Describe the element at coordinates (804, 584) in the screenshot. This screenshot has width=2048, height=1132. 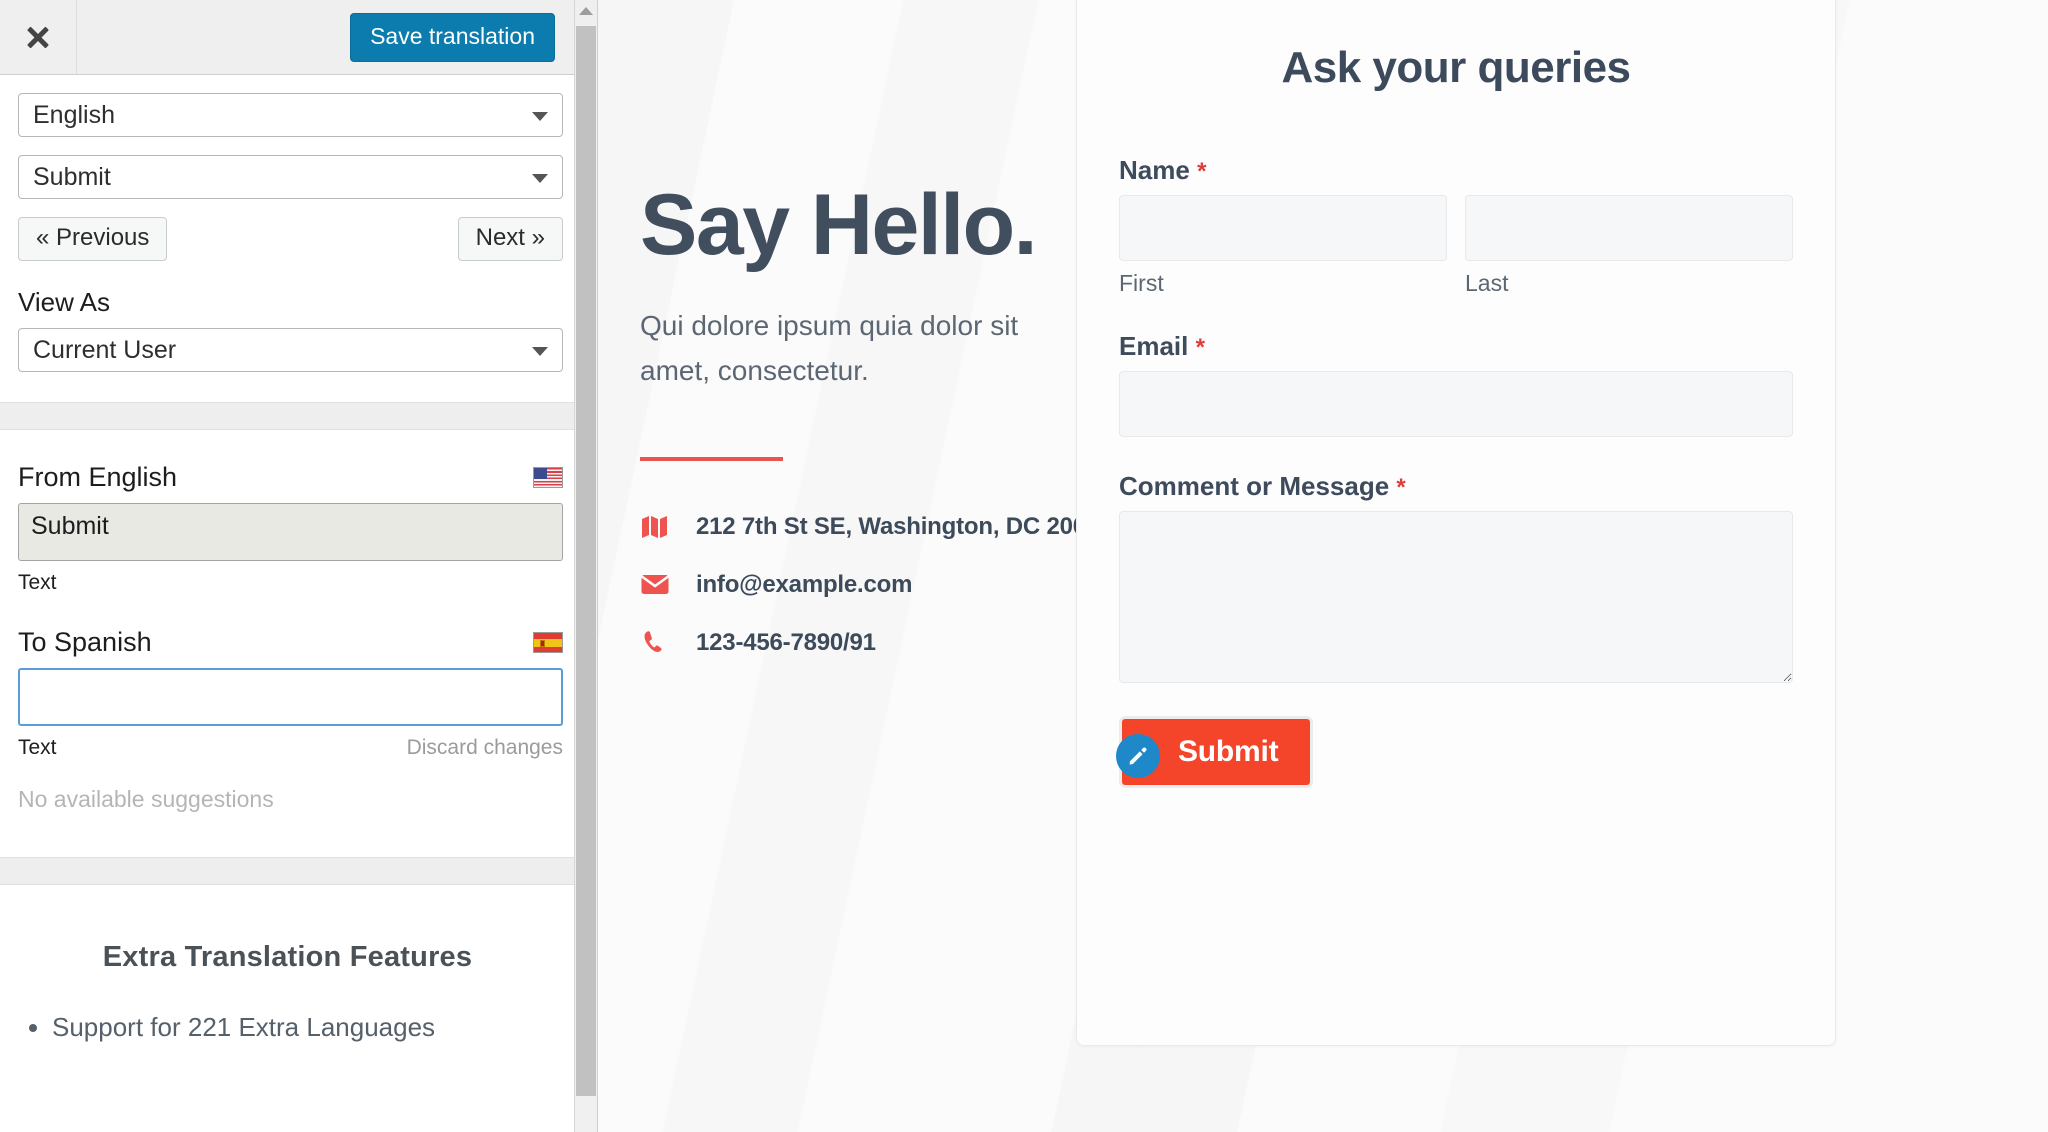
I see `contact-email-text: info@example.com` at that location.